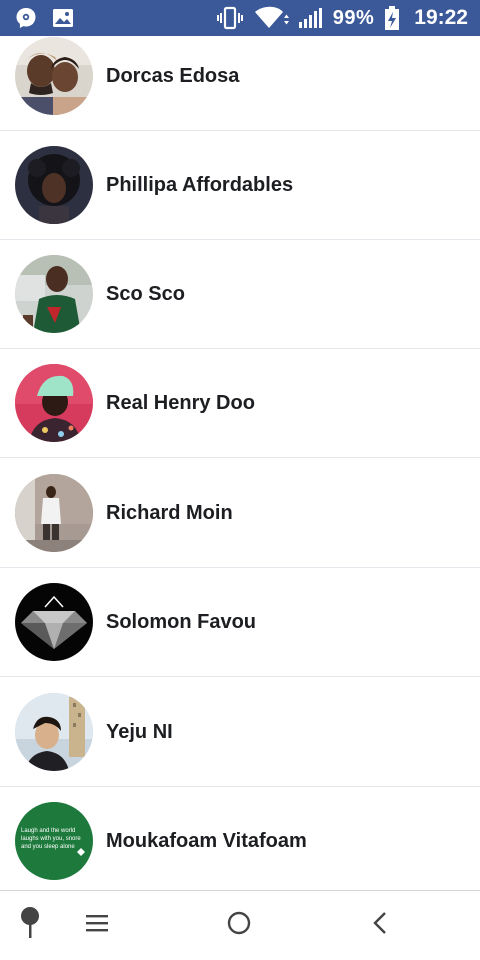 The image size is (480, 960). What do you see at coordinates (200, 185) in the screenshot?
I see `contact-name: Phillipa Affordables` at bounding box center [200, 185].